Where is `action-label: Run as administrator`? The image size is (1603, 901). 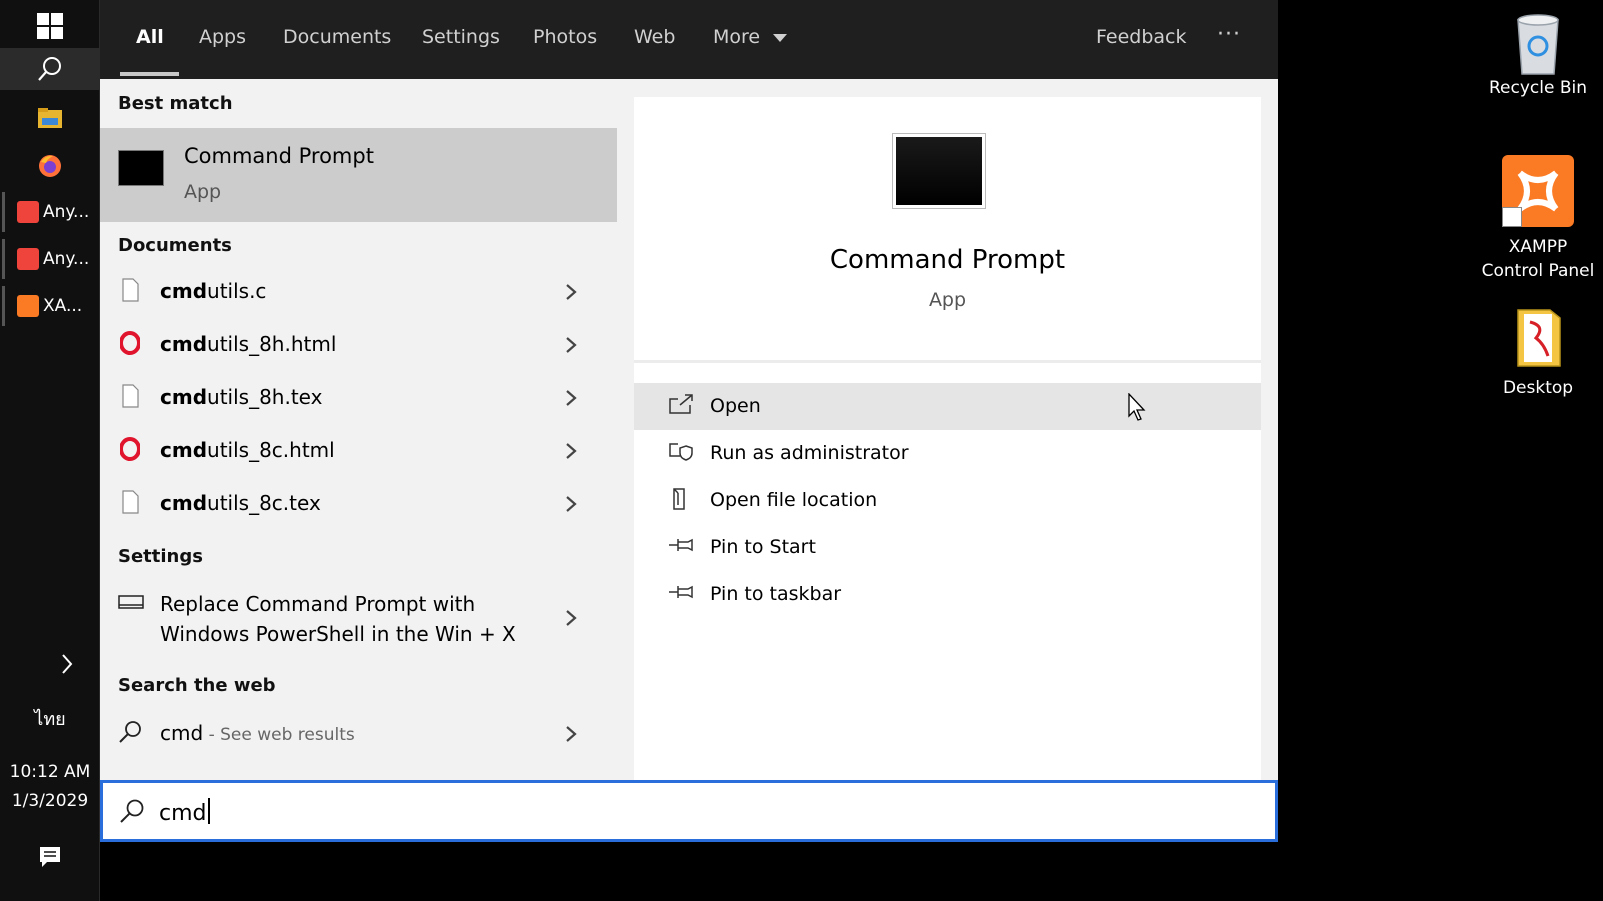 action-label: Run as administrator is located at coordinates (809, 453).